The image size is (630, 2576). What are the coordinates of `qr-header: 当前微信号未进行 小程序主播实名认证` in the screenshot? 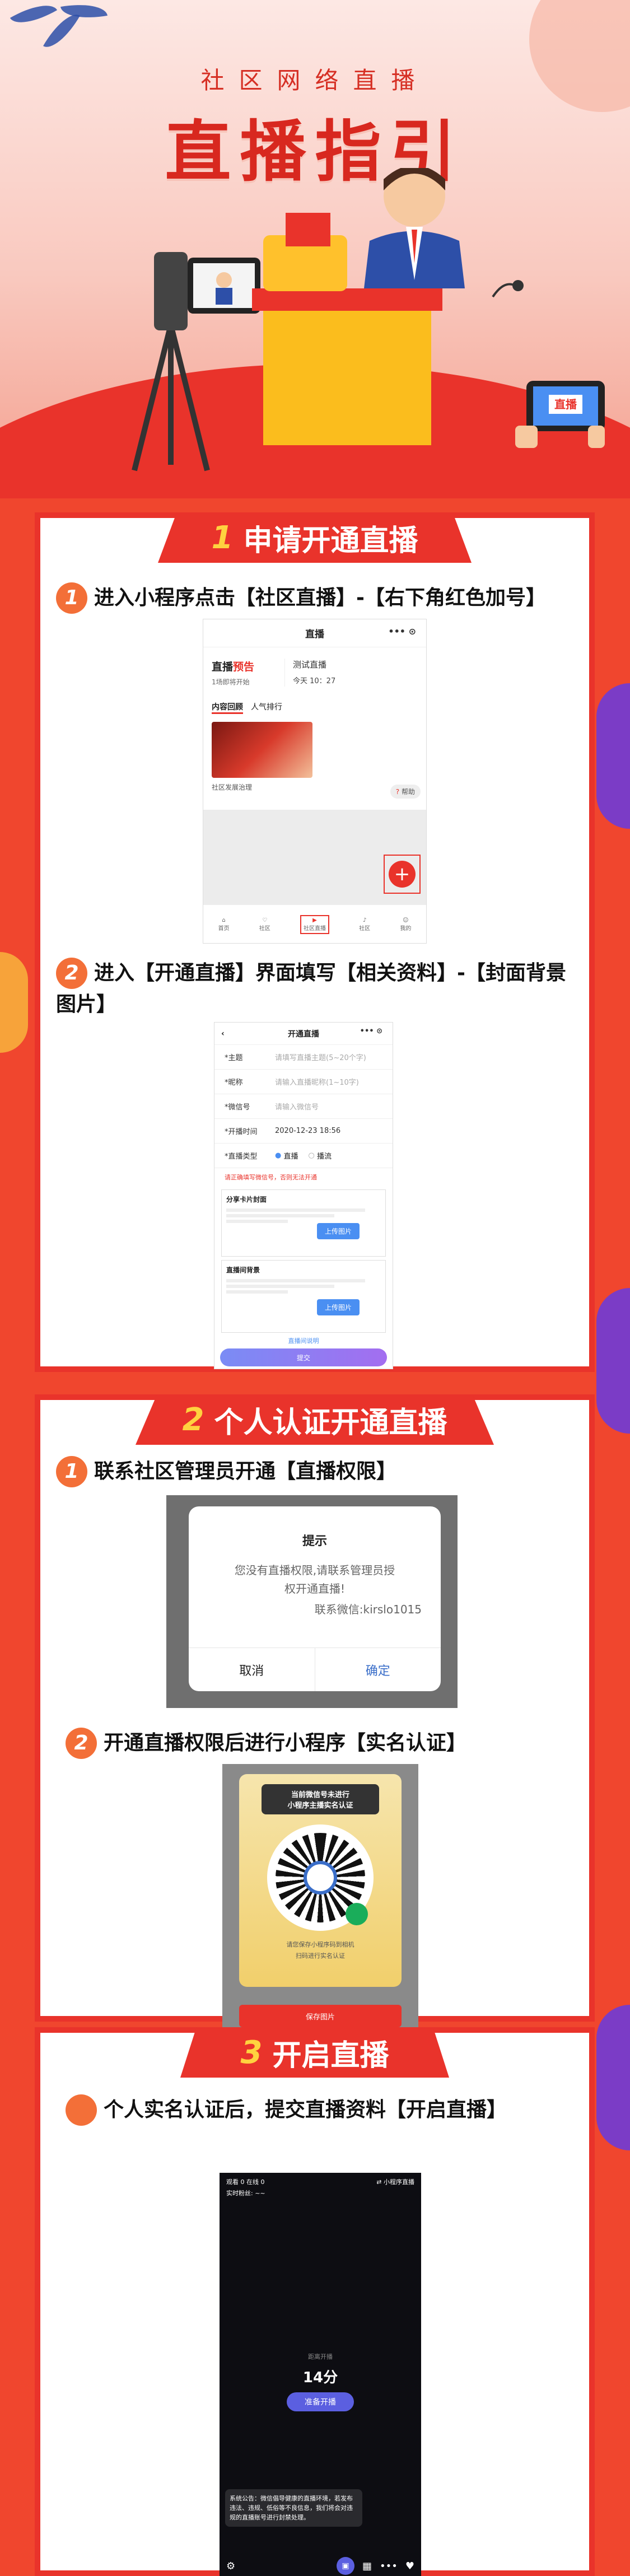 It's located at (320, 1799).